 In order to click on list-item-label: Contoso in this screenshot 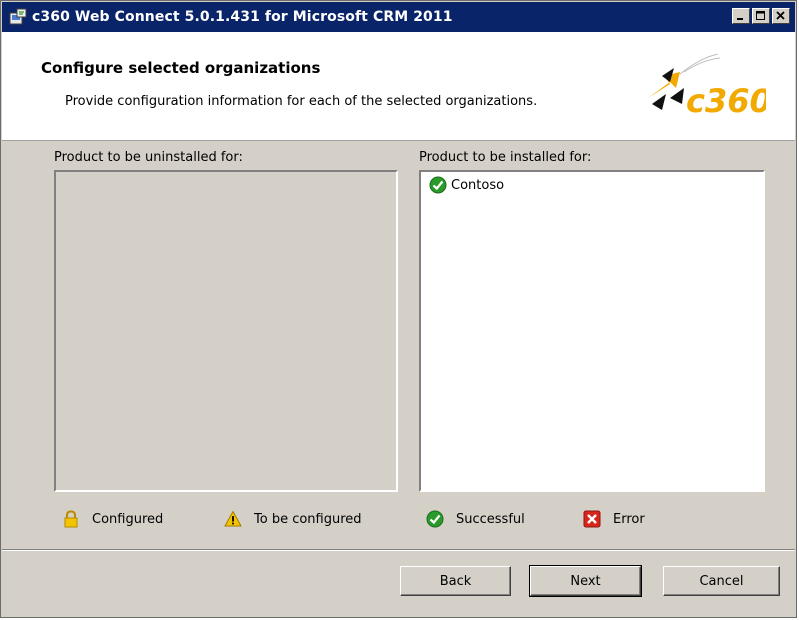, I will do `click(478, 185)`.